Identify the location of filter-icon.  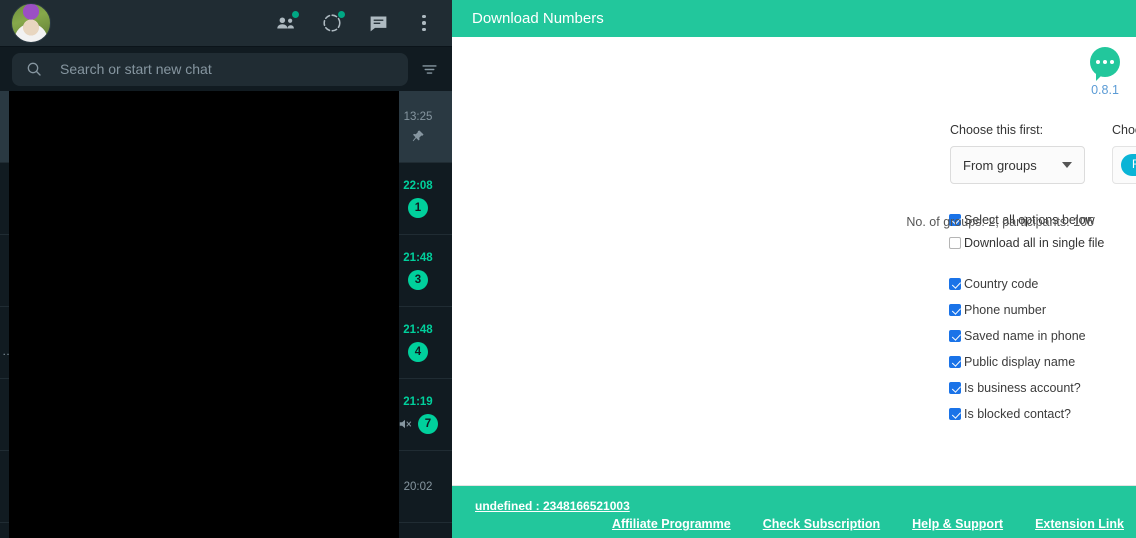
(429, 69).